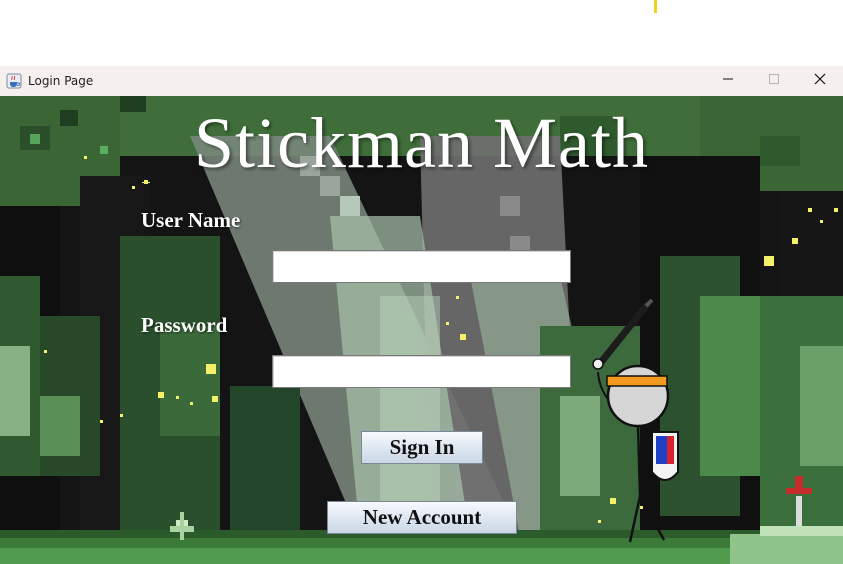  I want to click on new-account-button: New Account, so click(422, 517).